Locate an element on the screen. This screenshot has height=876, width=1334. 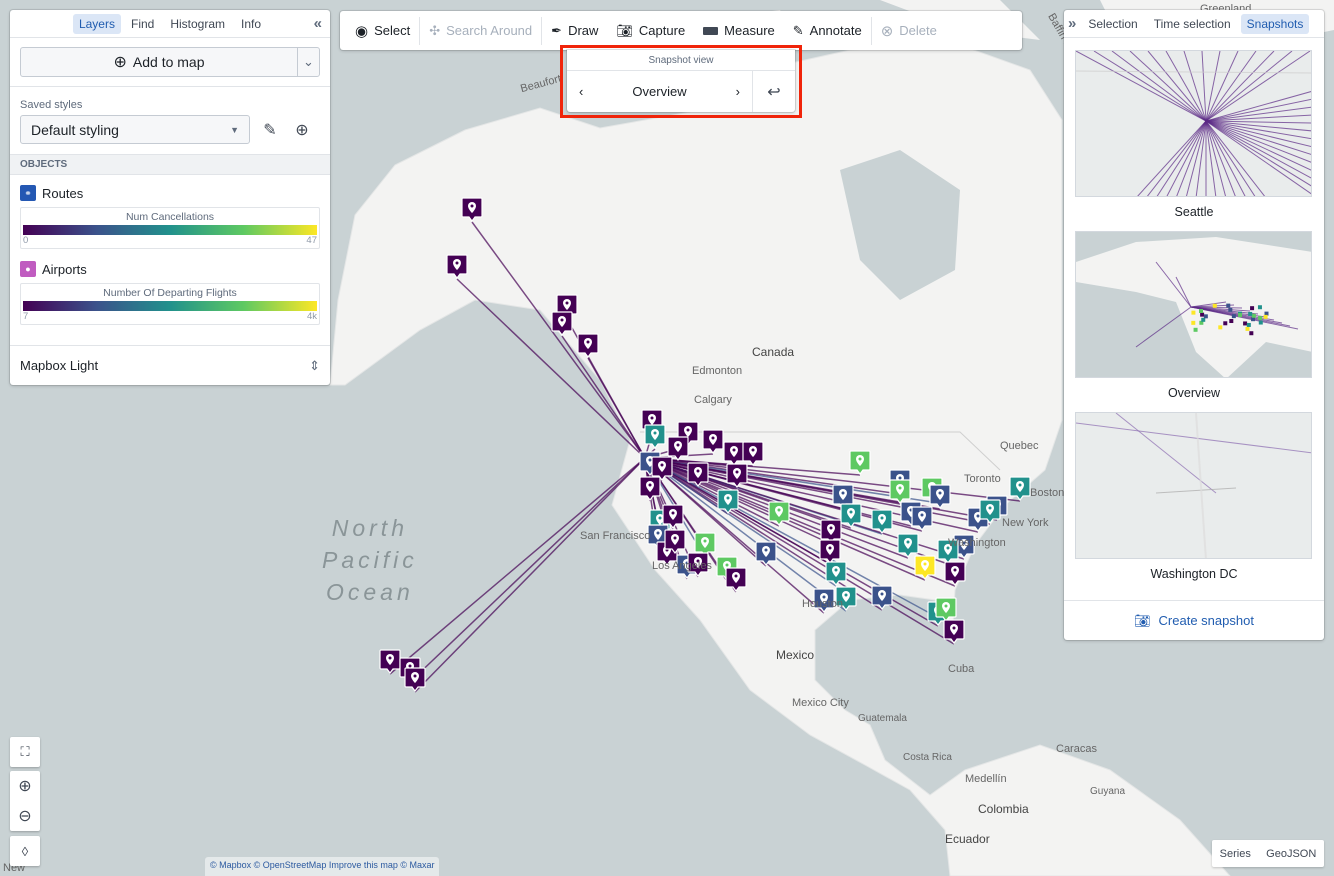
fit-bounds-button: ⛶ is located at coordinates (25, 752).